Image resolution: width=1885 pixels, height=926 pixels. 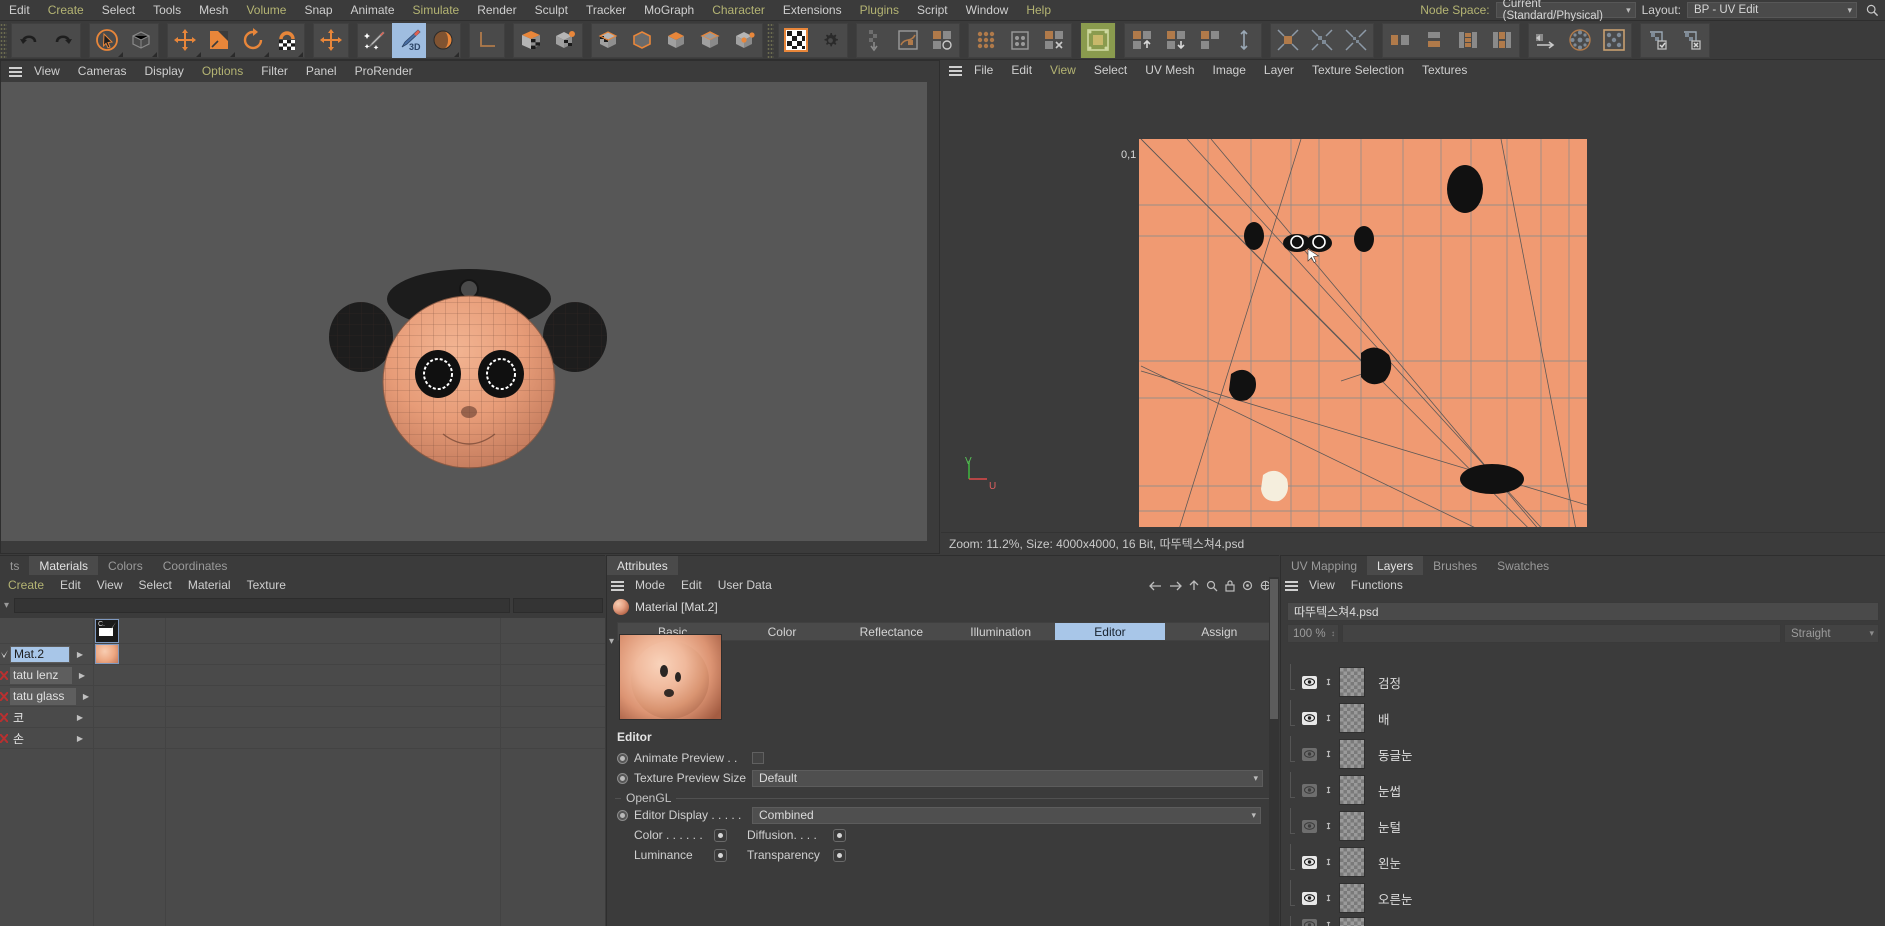 What do you see at coordinates (1434, 40) in the screenshot?
I see `uv-align-top-icon` at bounding box center [1434, 40].